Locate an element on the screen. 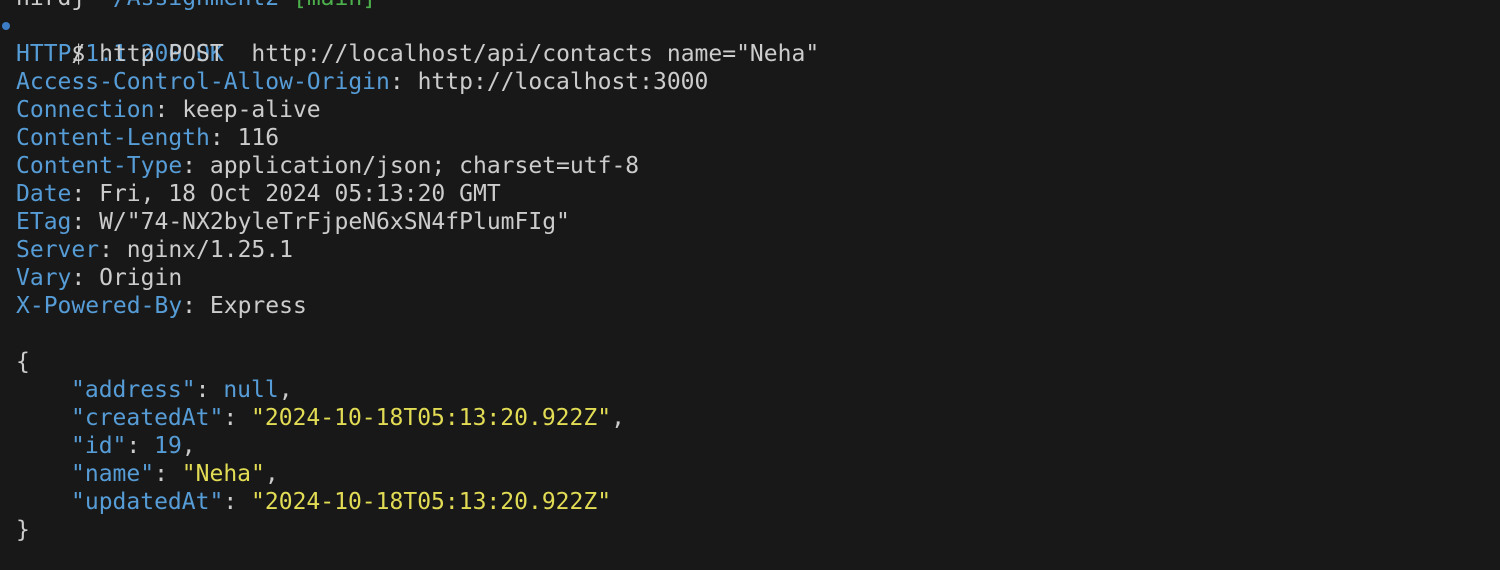 Image resolution: width=1500 pixels, height=570 pixels. header-value: Origin is located at coordinates (141, 278).